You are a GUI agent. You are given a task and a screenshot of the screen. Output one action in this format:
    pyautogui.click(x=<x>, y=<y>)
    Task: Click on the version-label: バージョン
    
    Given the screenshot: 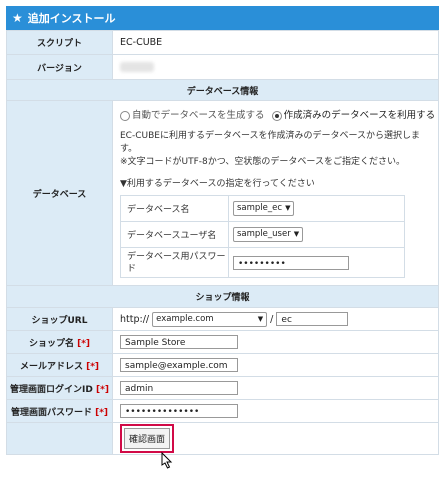 What is the action you would take?
    pyautogui.click(x=59, y=67)
    